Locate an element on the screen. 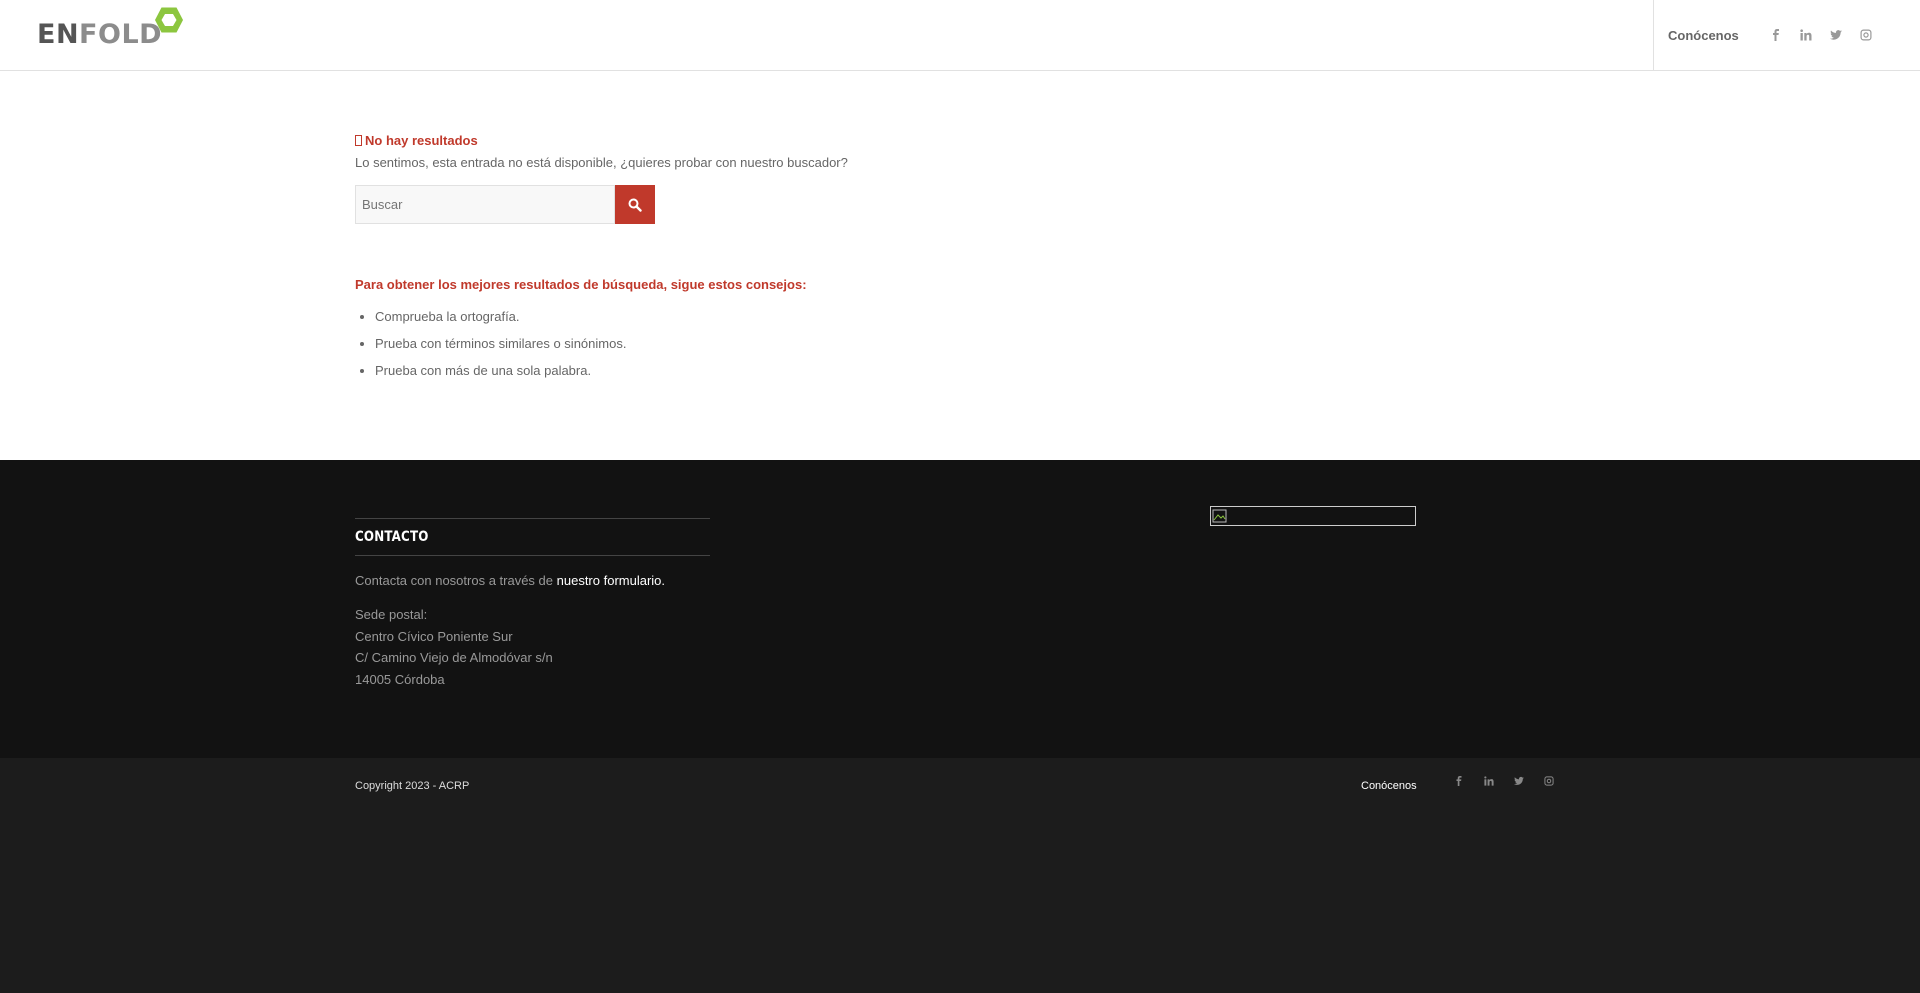 The height and width of the screenshot is (993, 1920). socket-social-icons is located at coordinates (1504, 781).